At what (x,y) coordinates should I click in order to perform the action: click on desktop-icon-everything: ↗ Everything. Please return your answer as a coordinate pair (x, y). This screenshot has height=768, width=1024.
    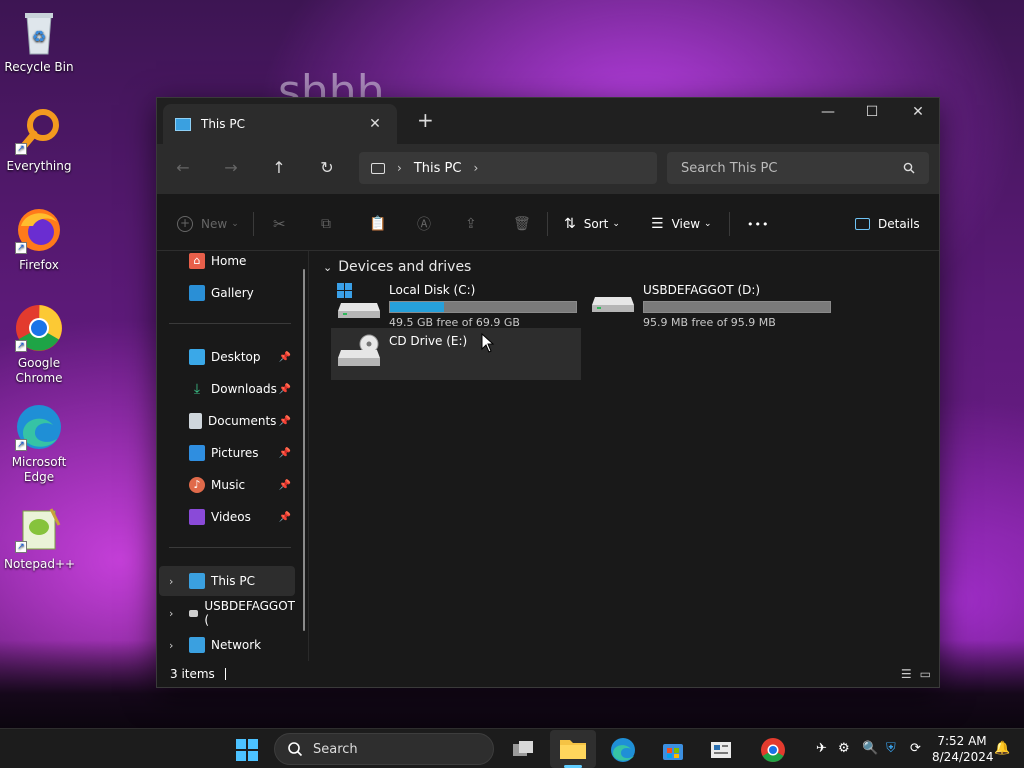
    Looking at the image, I should click on (39, 140).